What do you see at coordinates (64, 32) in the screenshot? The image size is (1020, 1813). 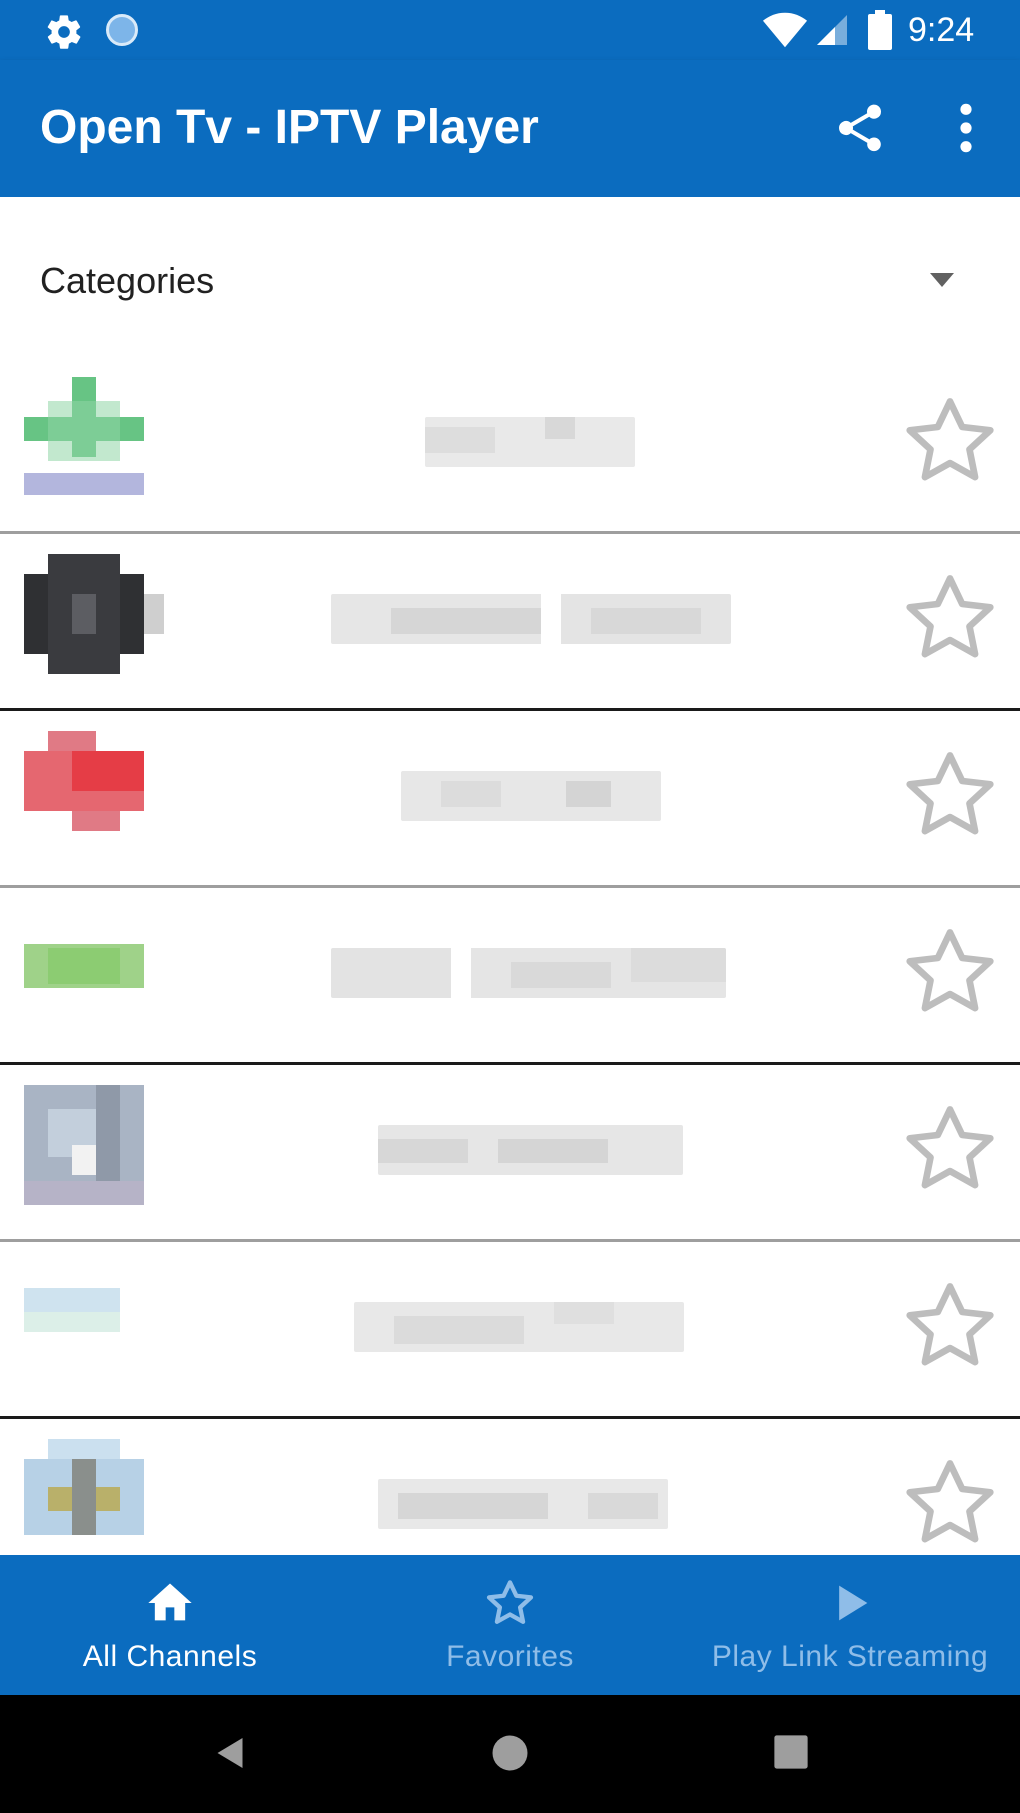 I see `settings-gear-icon` at bounding box center [64, 32].